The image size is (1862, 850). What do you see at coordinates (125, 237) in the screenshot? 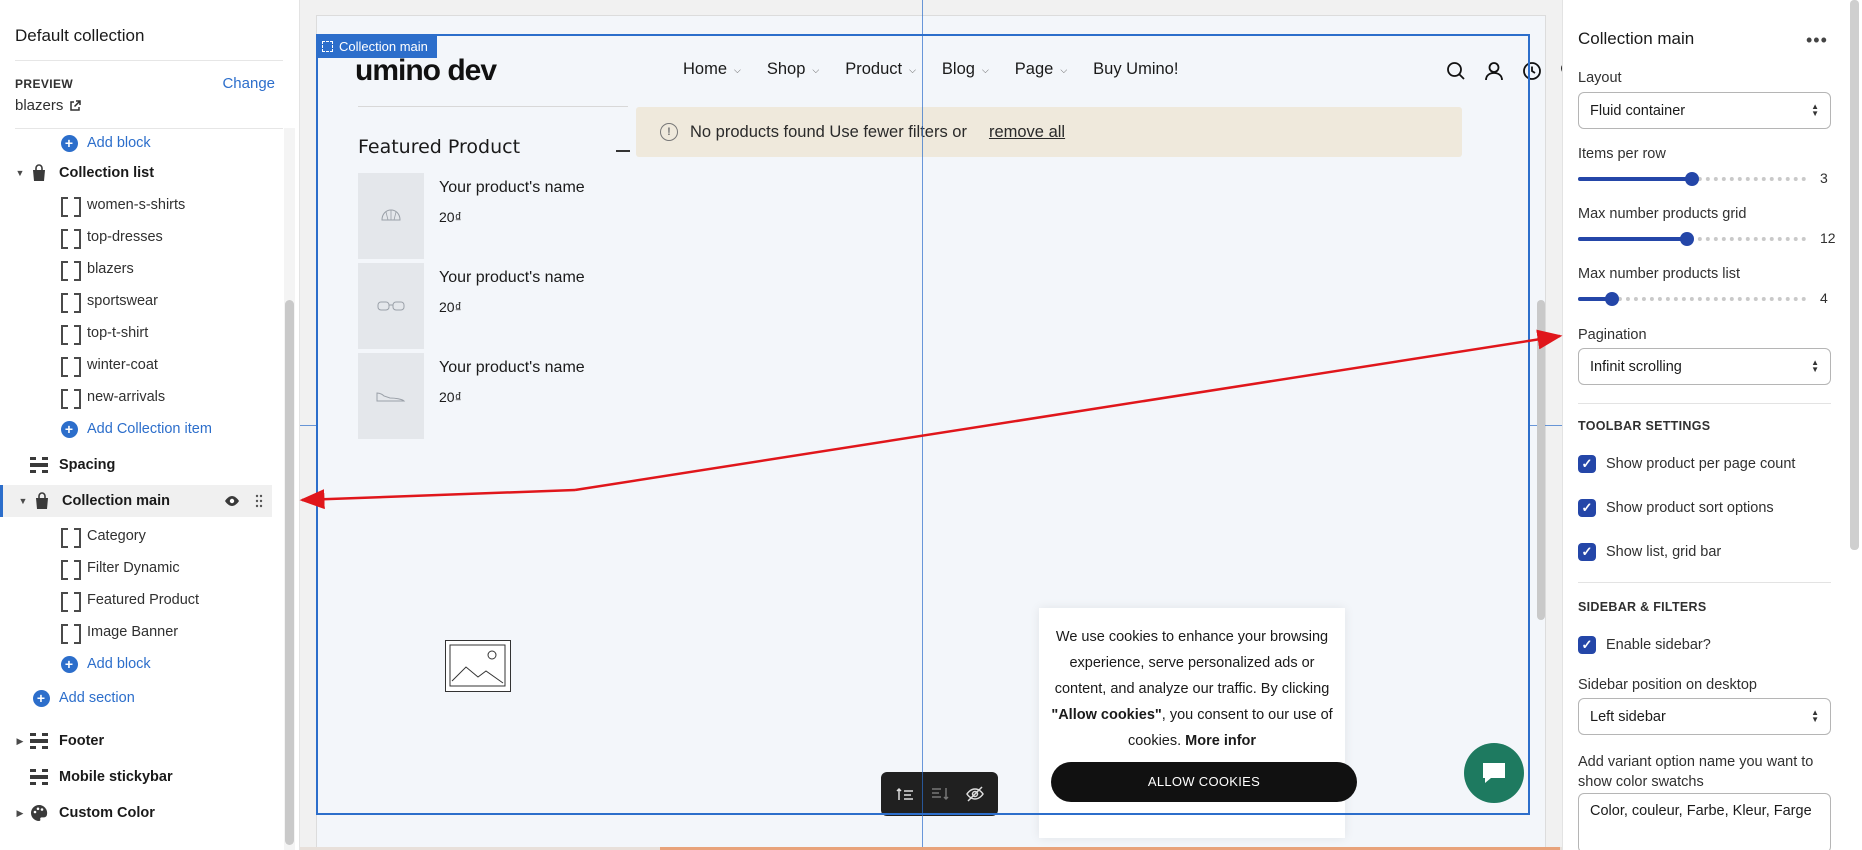
I see `tree-item-label: top-dresses` at bounding box center [125, 237].